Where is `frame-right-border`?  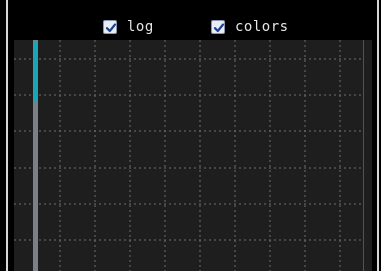
frame-right-border is located at coordinates (378, 135).